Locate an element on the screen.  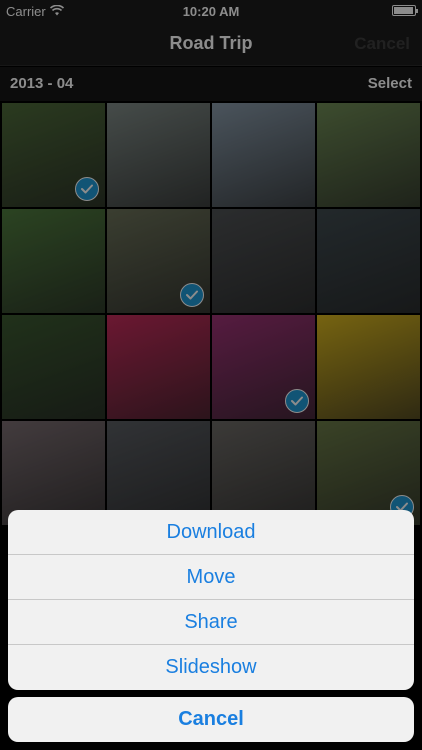
slideshow-button: Slideshow is located at coordinates (211, 667).